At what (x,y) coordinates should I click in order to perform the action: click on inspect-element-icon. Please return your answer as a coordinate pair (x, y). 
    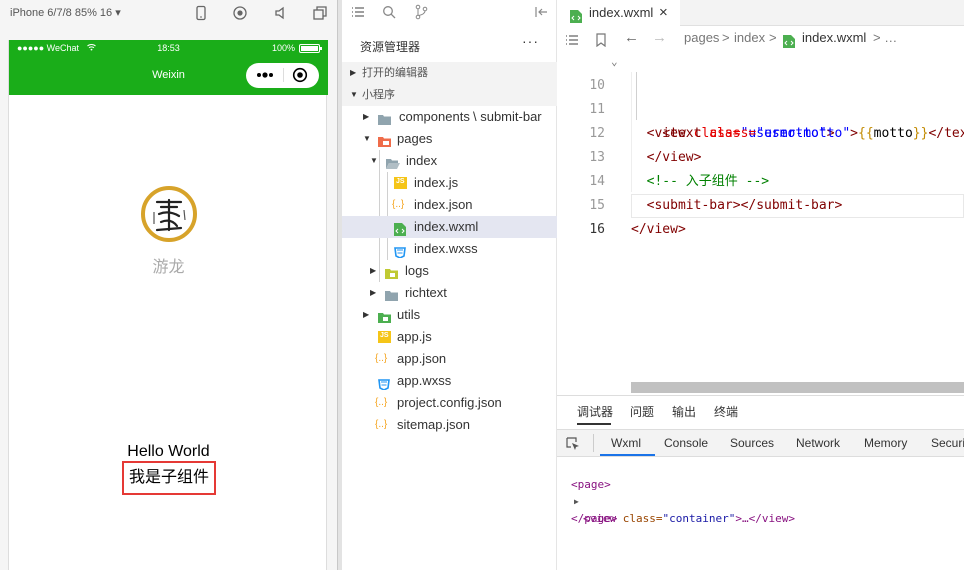
    Looking at the image, I should click on (573, 448).